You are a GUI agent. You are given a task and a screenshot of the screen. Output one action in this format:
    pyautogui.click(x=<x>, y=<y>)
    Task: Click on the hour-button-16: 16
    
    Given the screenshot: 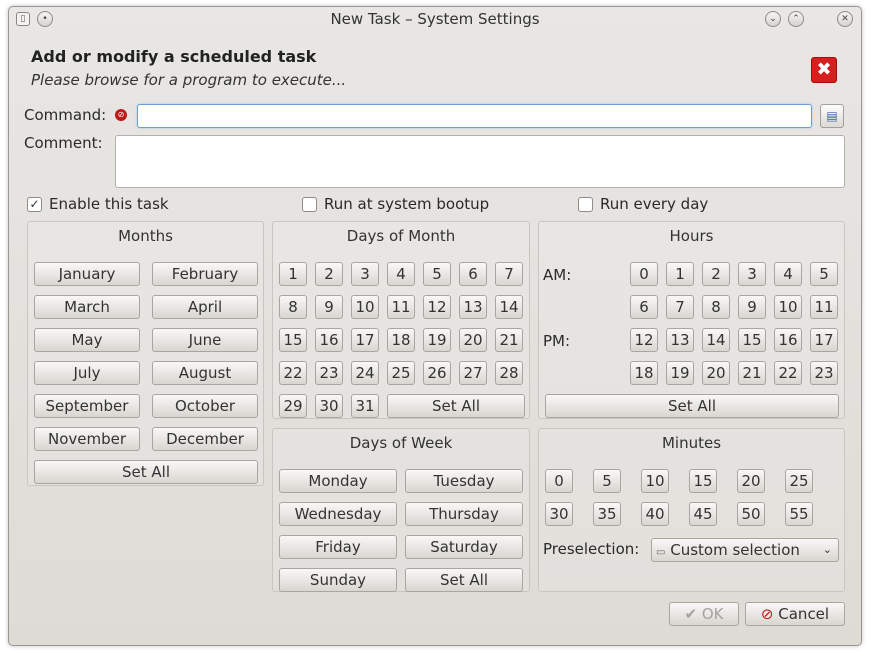 What is the action you would take?
    pyautogui.click(x=788, y=340)
    